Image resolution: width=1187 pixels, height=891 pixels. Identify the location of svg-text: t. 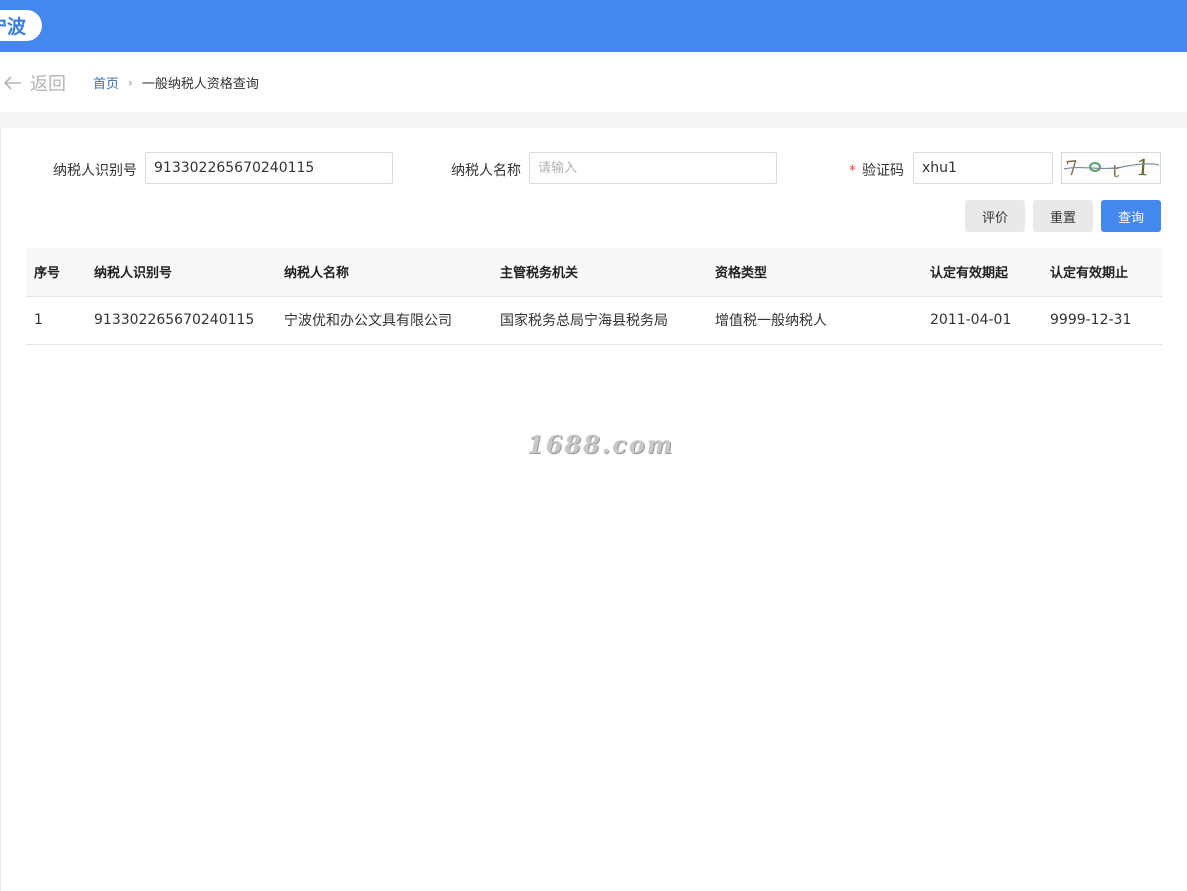
(1116, 171).